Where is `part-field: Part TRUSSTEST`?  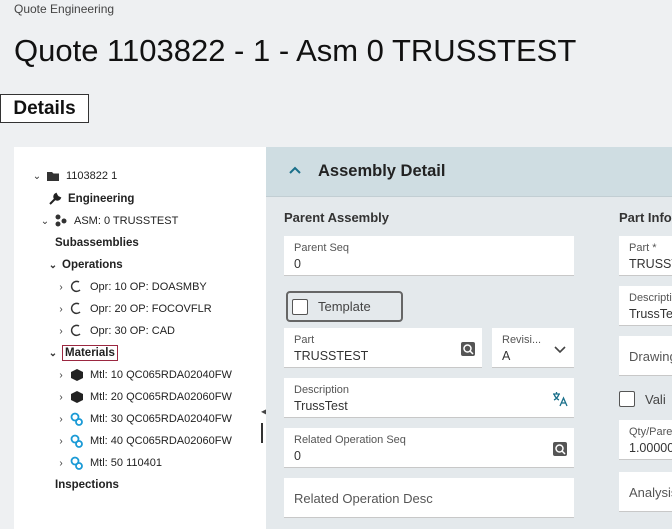 part-field: Part TRUSSTEST is located at coordinates (383, 348).